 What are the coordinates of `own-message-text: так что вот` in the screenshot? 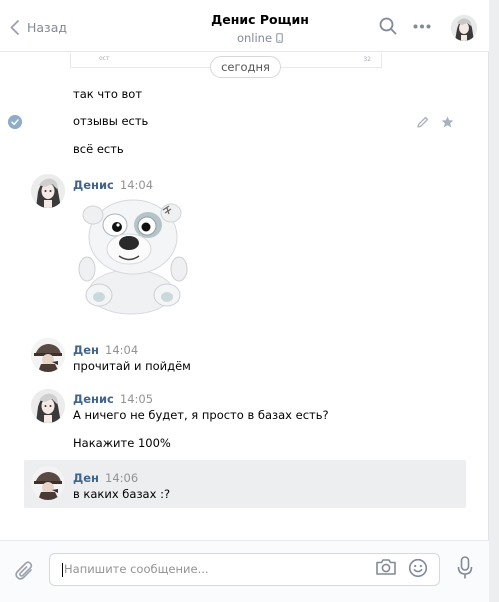 It's located at (108, 94).